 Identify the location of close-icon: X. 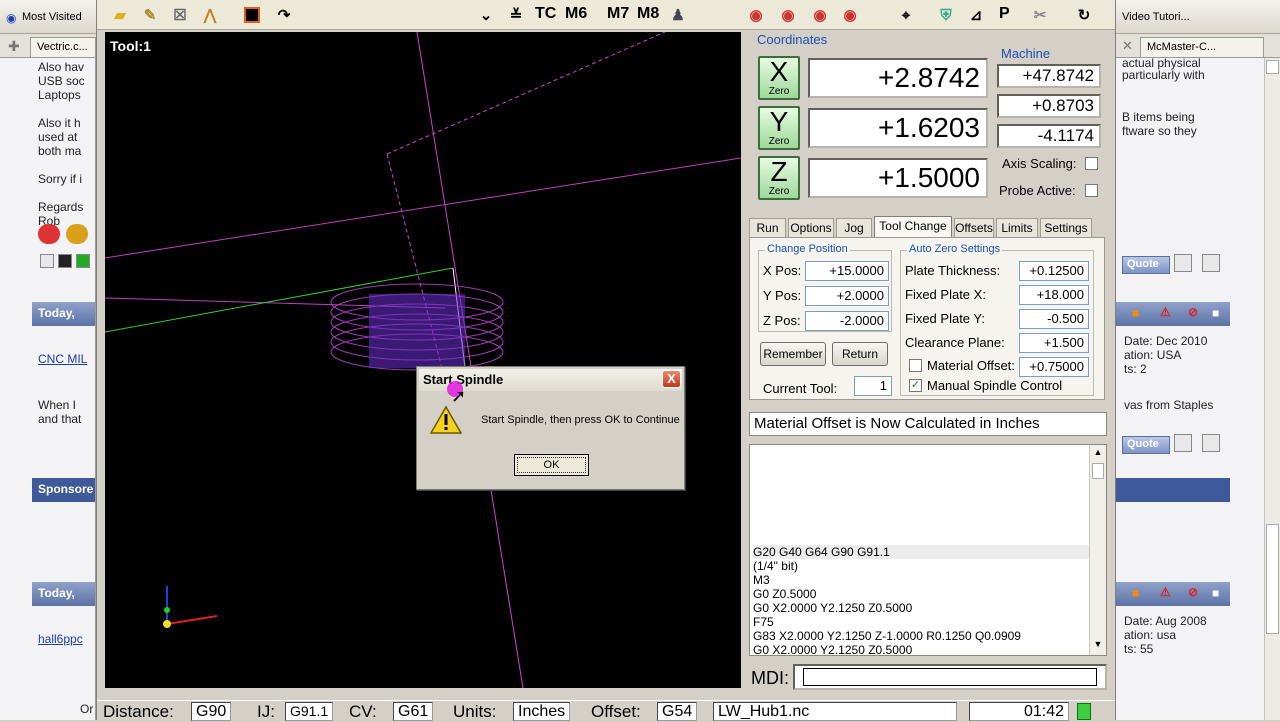
(671, 379).